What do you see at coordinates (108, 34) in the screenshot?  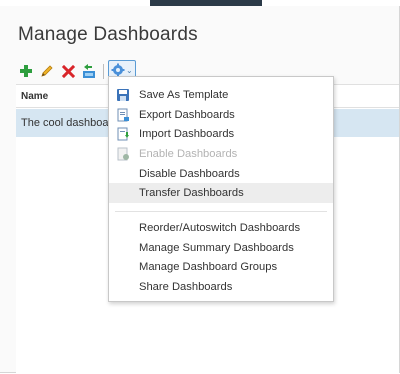 I see `page-title: Manage Dashboards` at bounding box center [108, 34].